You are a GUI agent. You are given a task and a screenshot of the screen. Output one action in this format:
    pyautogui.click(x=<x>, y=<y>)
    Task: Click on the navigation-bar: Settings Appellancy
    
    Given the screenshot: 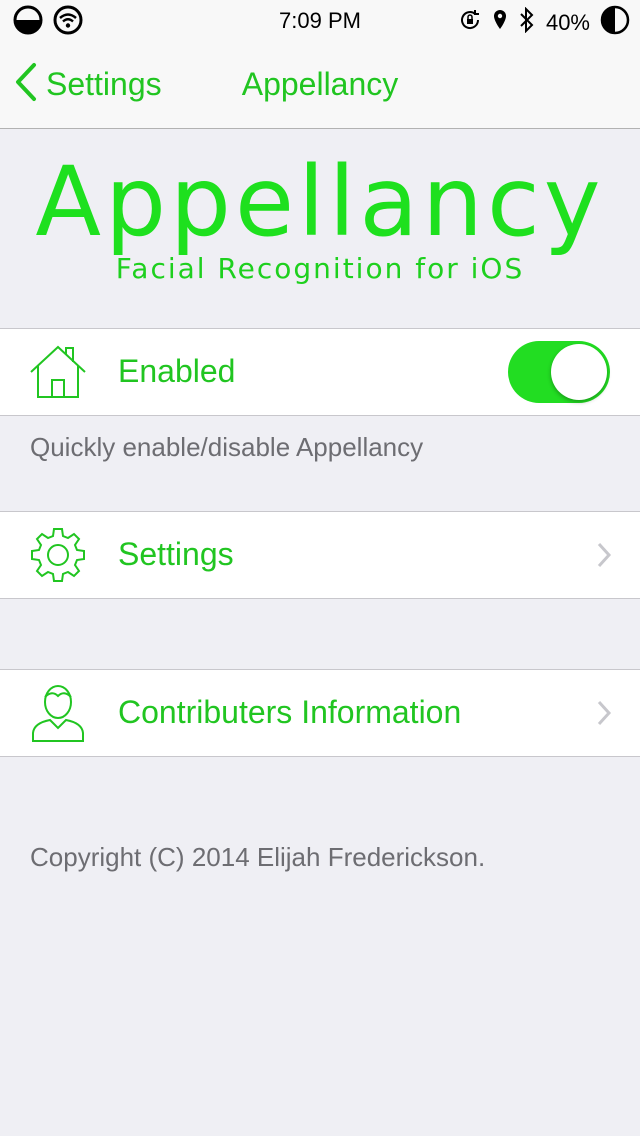 What is the action you would take?
    pyautogui.click(x=320, y=84)
    